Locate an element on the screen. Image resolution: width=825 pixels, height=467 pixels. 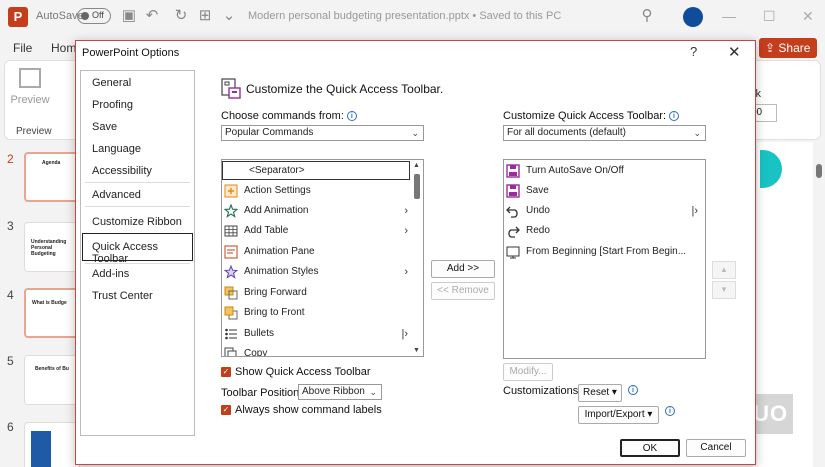
list-item: Turn AutoSave On/Off is located at coordinates (604, 171).